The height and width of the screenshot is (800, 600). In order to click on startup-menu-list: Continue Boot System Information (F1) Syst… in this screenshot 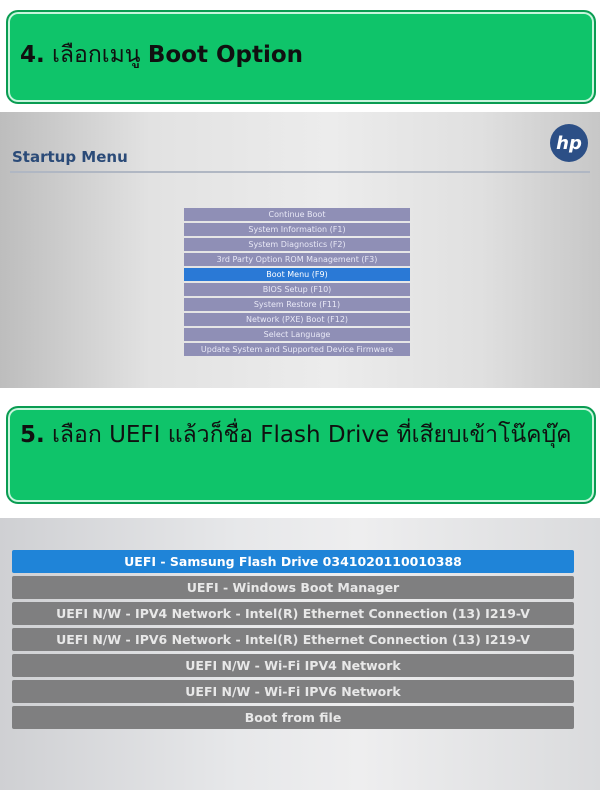, I will do `click(297, 283)`.